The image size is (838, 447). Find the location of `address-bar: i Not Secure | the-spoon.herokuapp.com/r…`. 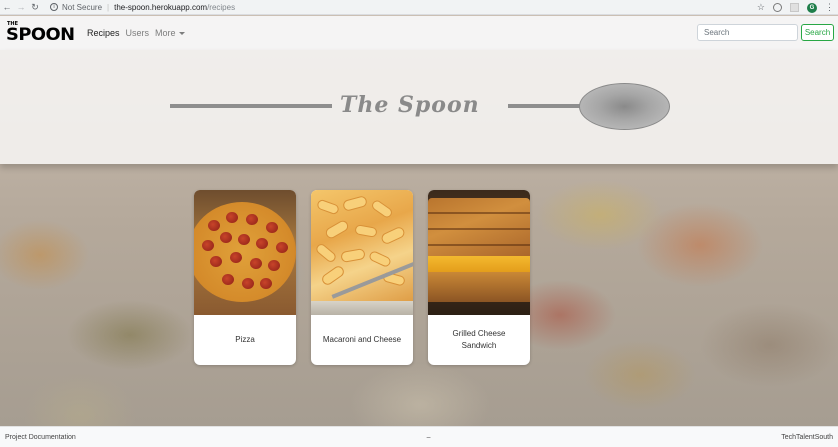

address-bar: i Not Secure | the-spoon.herokuapp.com/r… is located at coordinates (142, 7).